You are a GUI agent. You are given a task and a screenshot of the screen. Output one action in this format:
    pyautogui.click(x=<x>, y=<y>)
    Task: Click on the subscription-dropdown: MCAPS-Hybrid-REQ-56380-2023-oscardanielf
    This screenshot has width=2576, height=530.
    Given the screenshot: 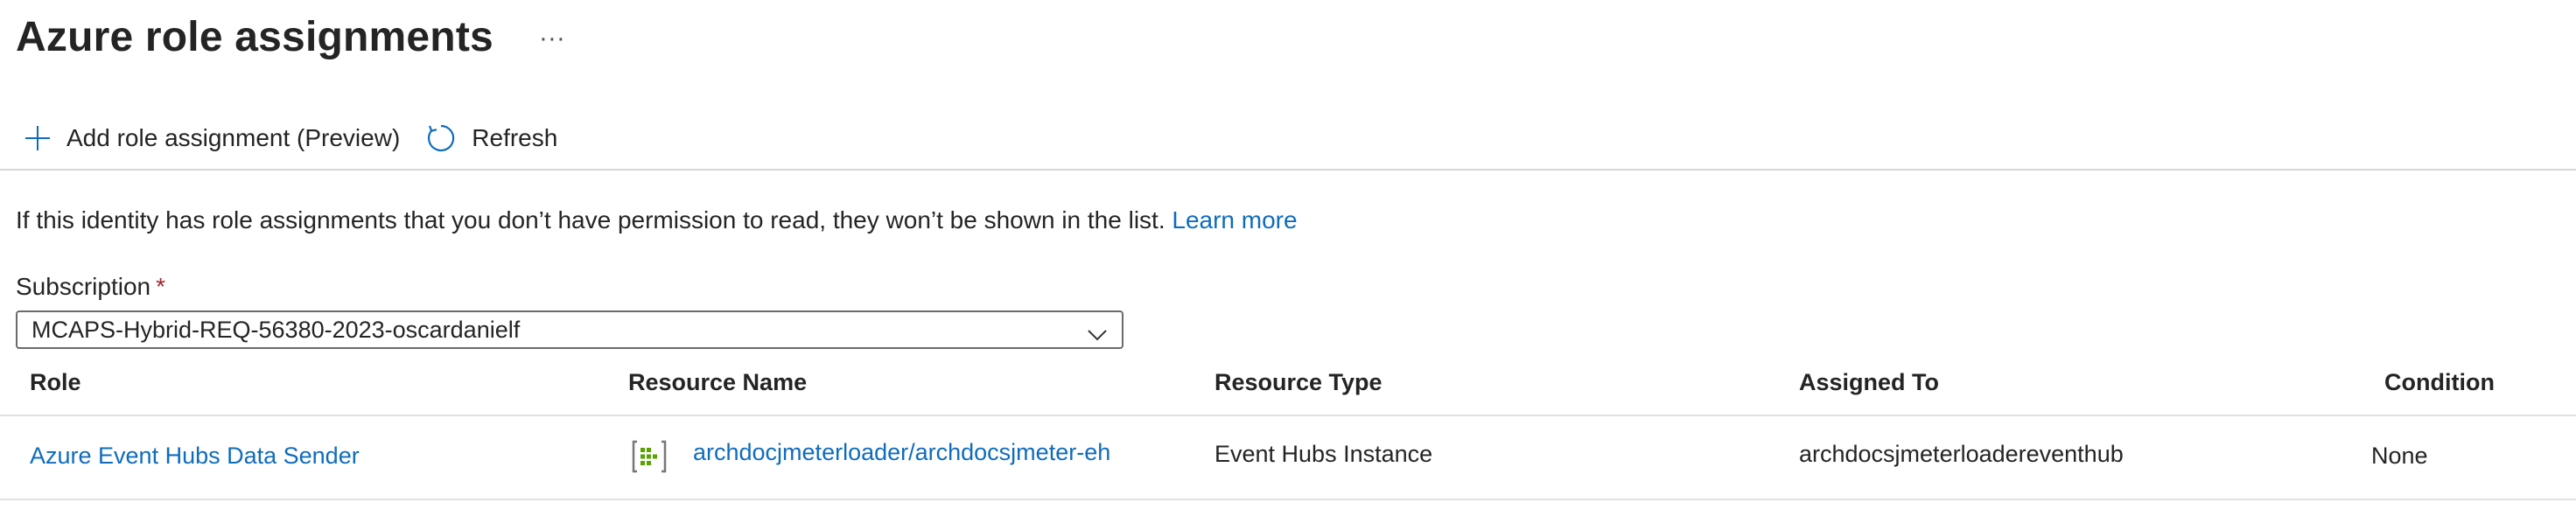 What is the action you would take?
    pyautogui.click(x=570, y=329)
    